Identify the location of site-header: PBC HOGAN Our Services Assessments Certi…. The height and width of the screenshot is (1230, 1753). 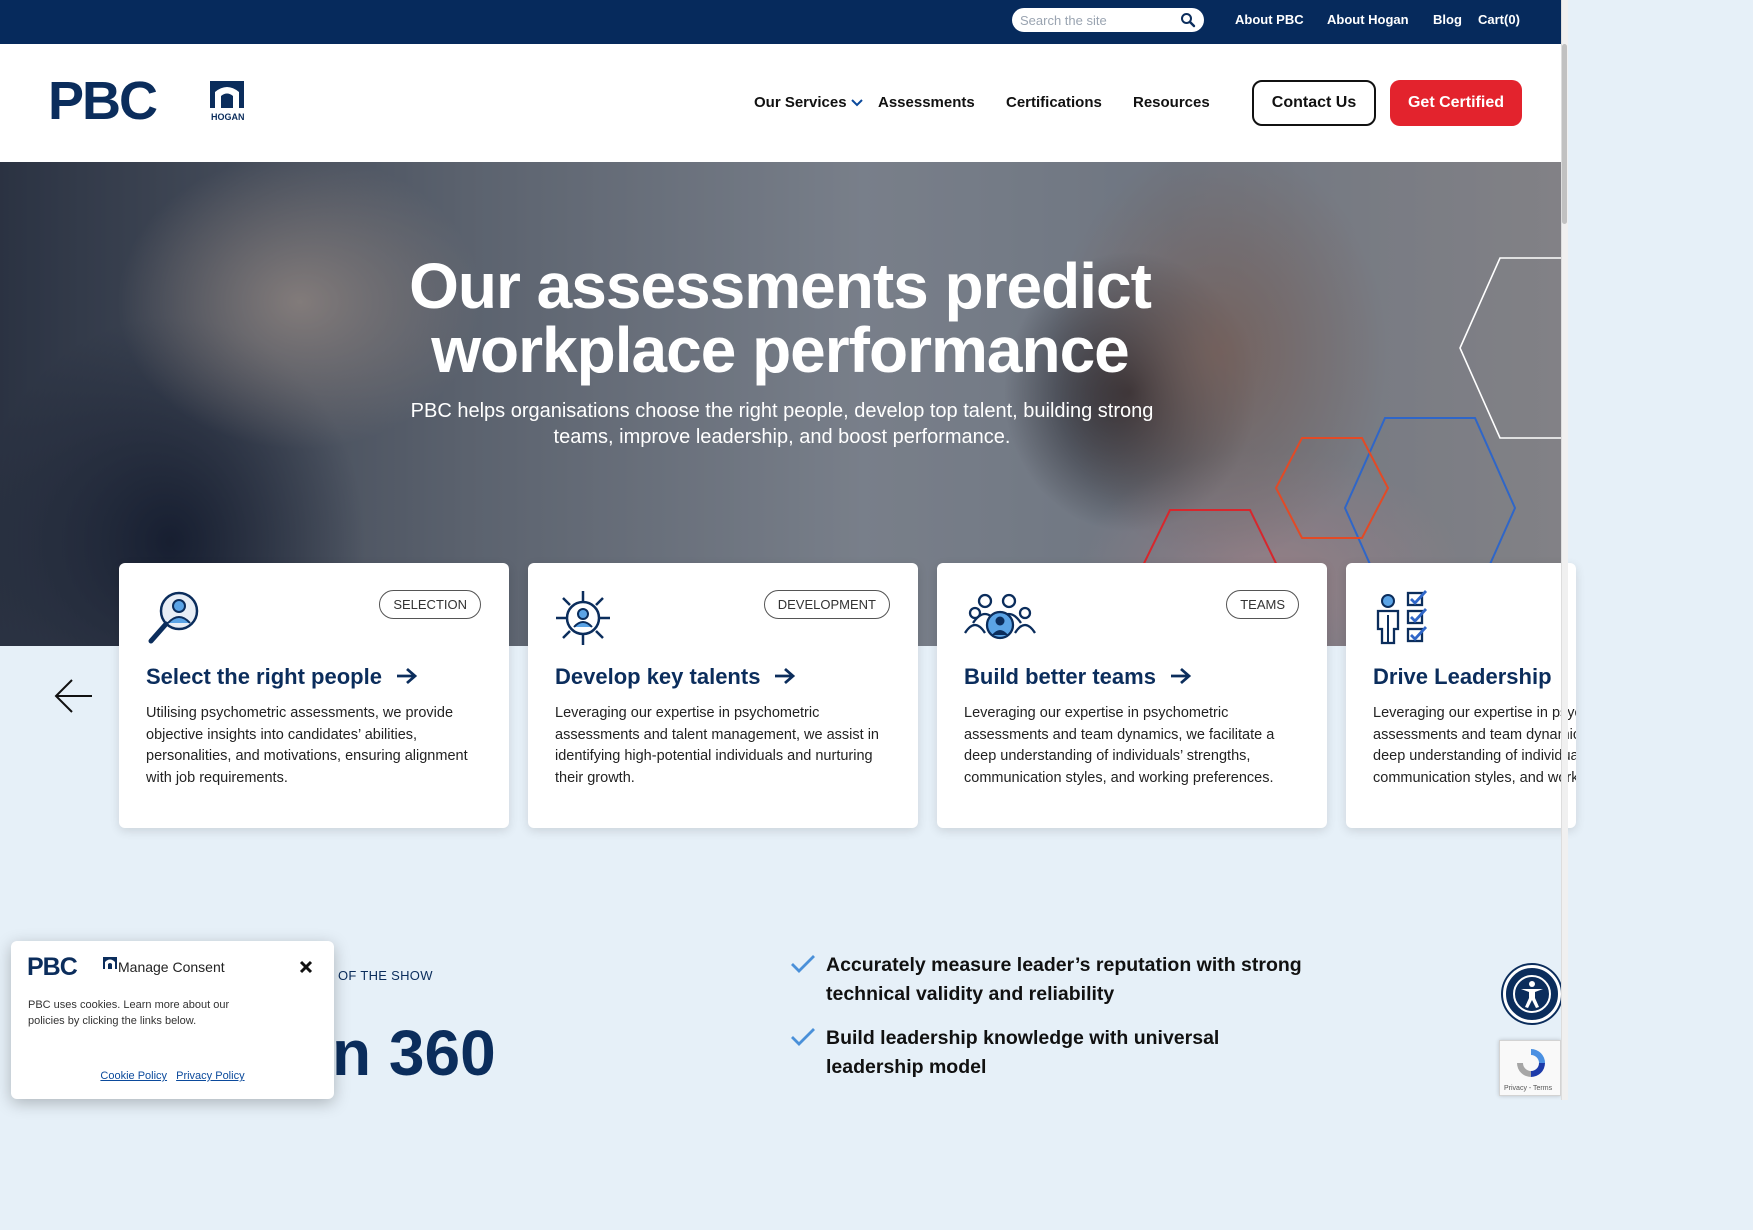
(784, 103).